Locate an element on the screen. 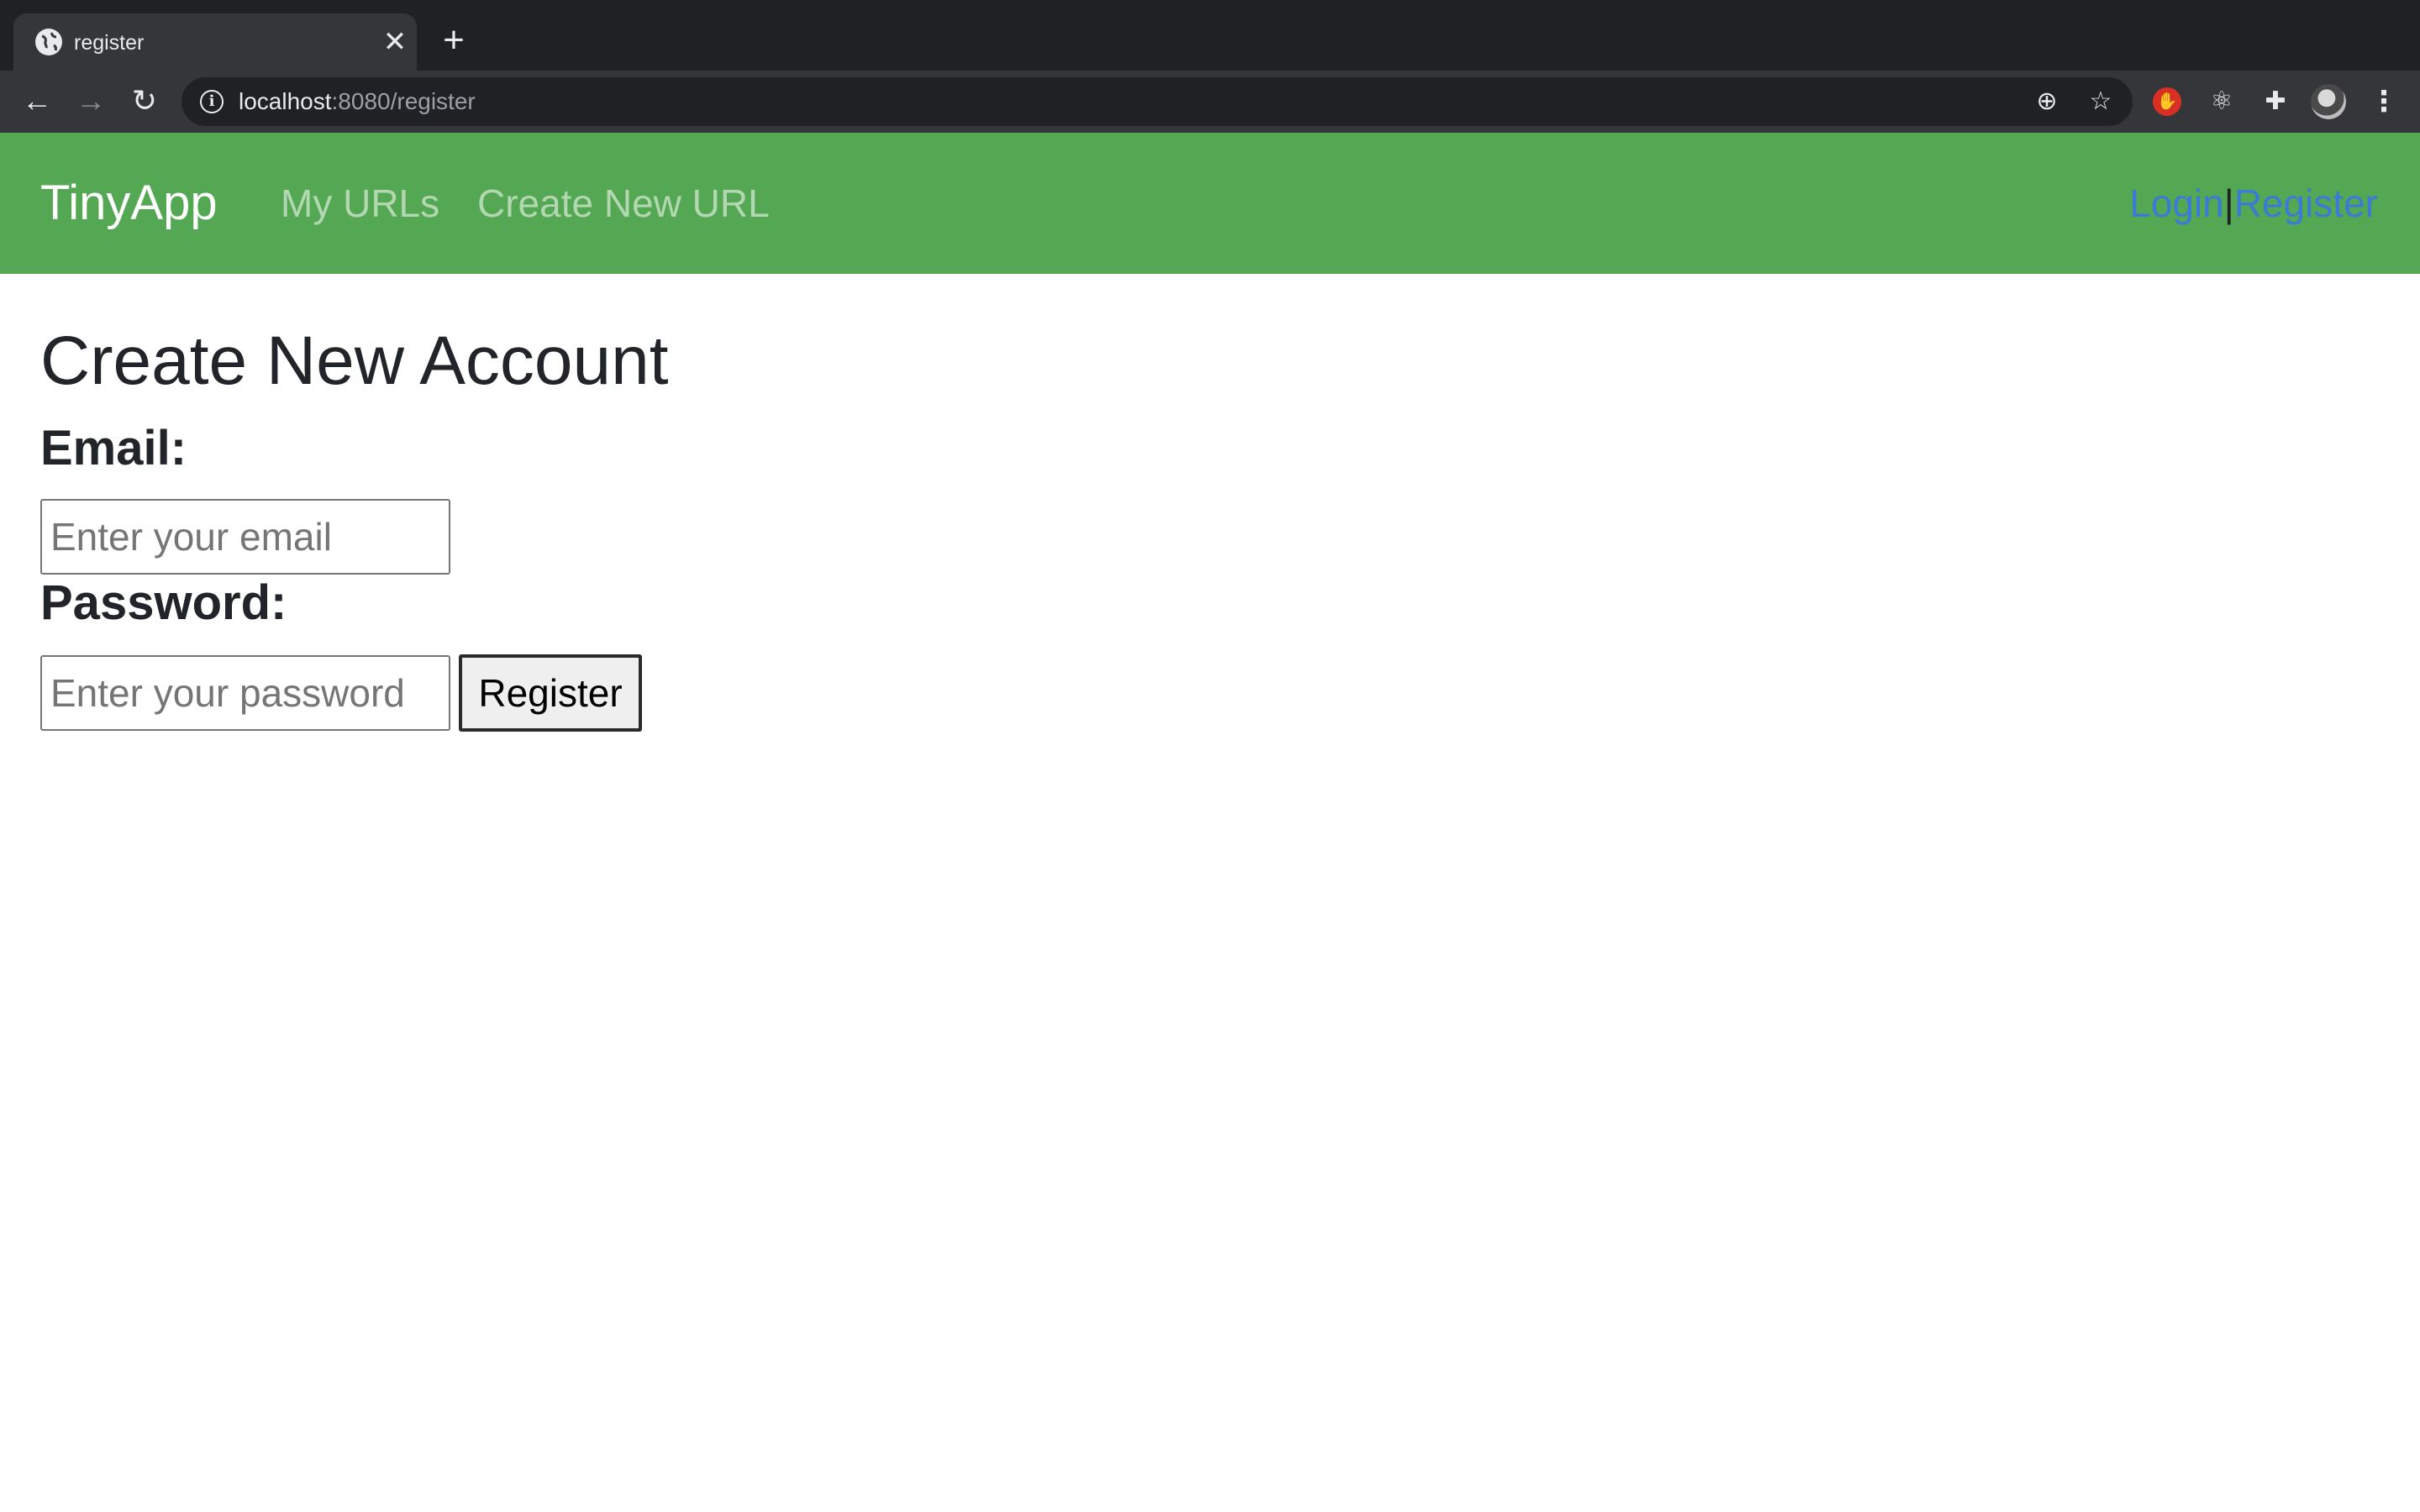 The image size is (2420, 1512). reload-icon: ↻ is located at coordinates (144, 100).